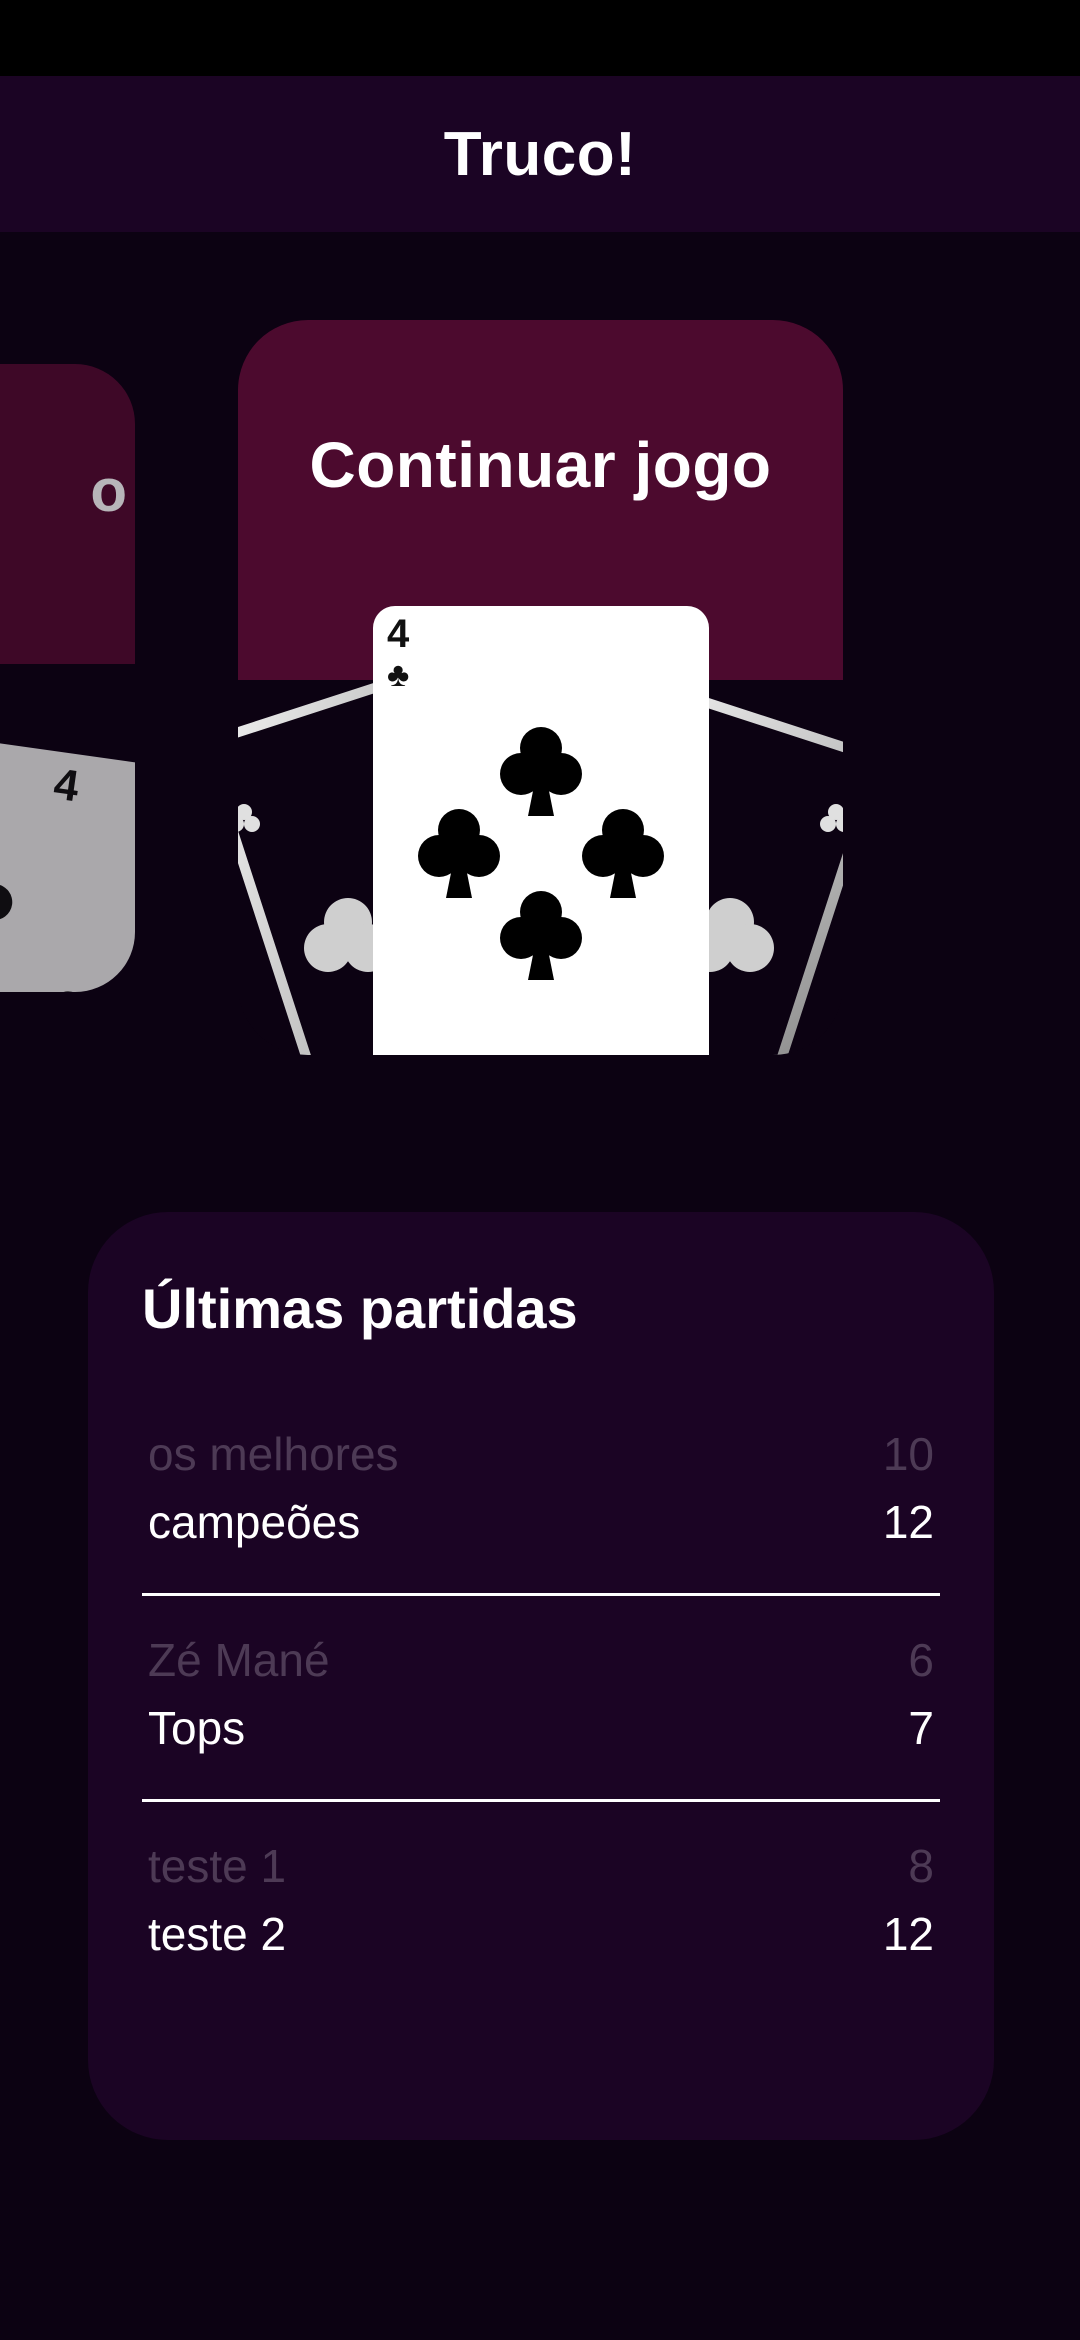 Image resolution: width=1080 pixels, height=2340 pixels. I want to click on match-team-b-row: teste 2 12, so click(541, 1934).